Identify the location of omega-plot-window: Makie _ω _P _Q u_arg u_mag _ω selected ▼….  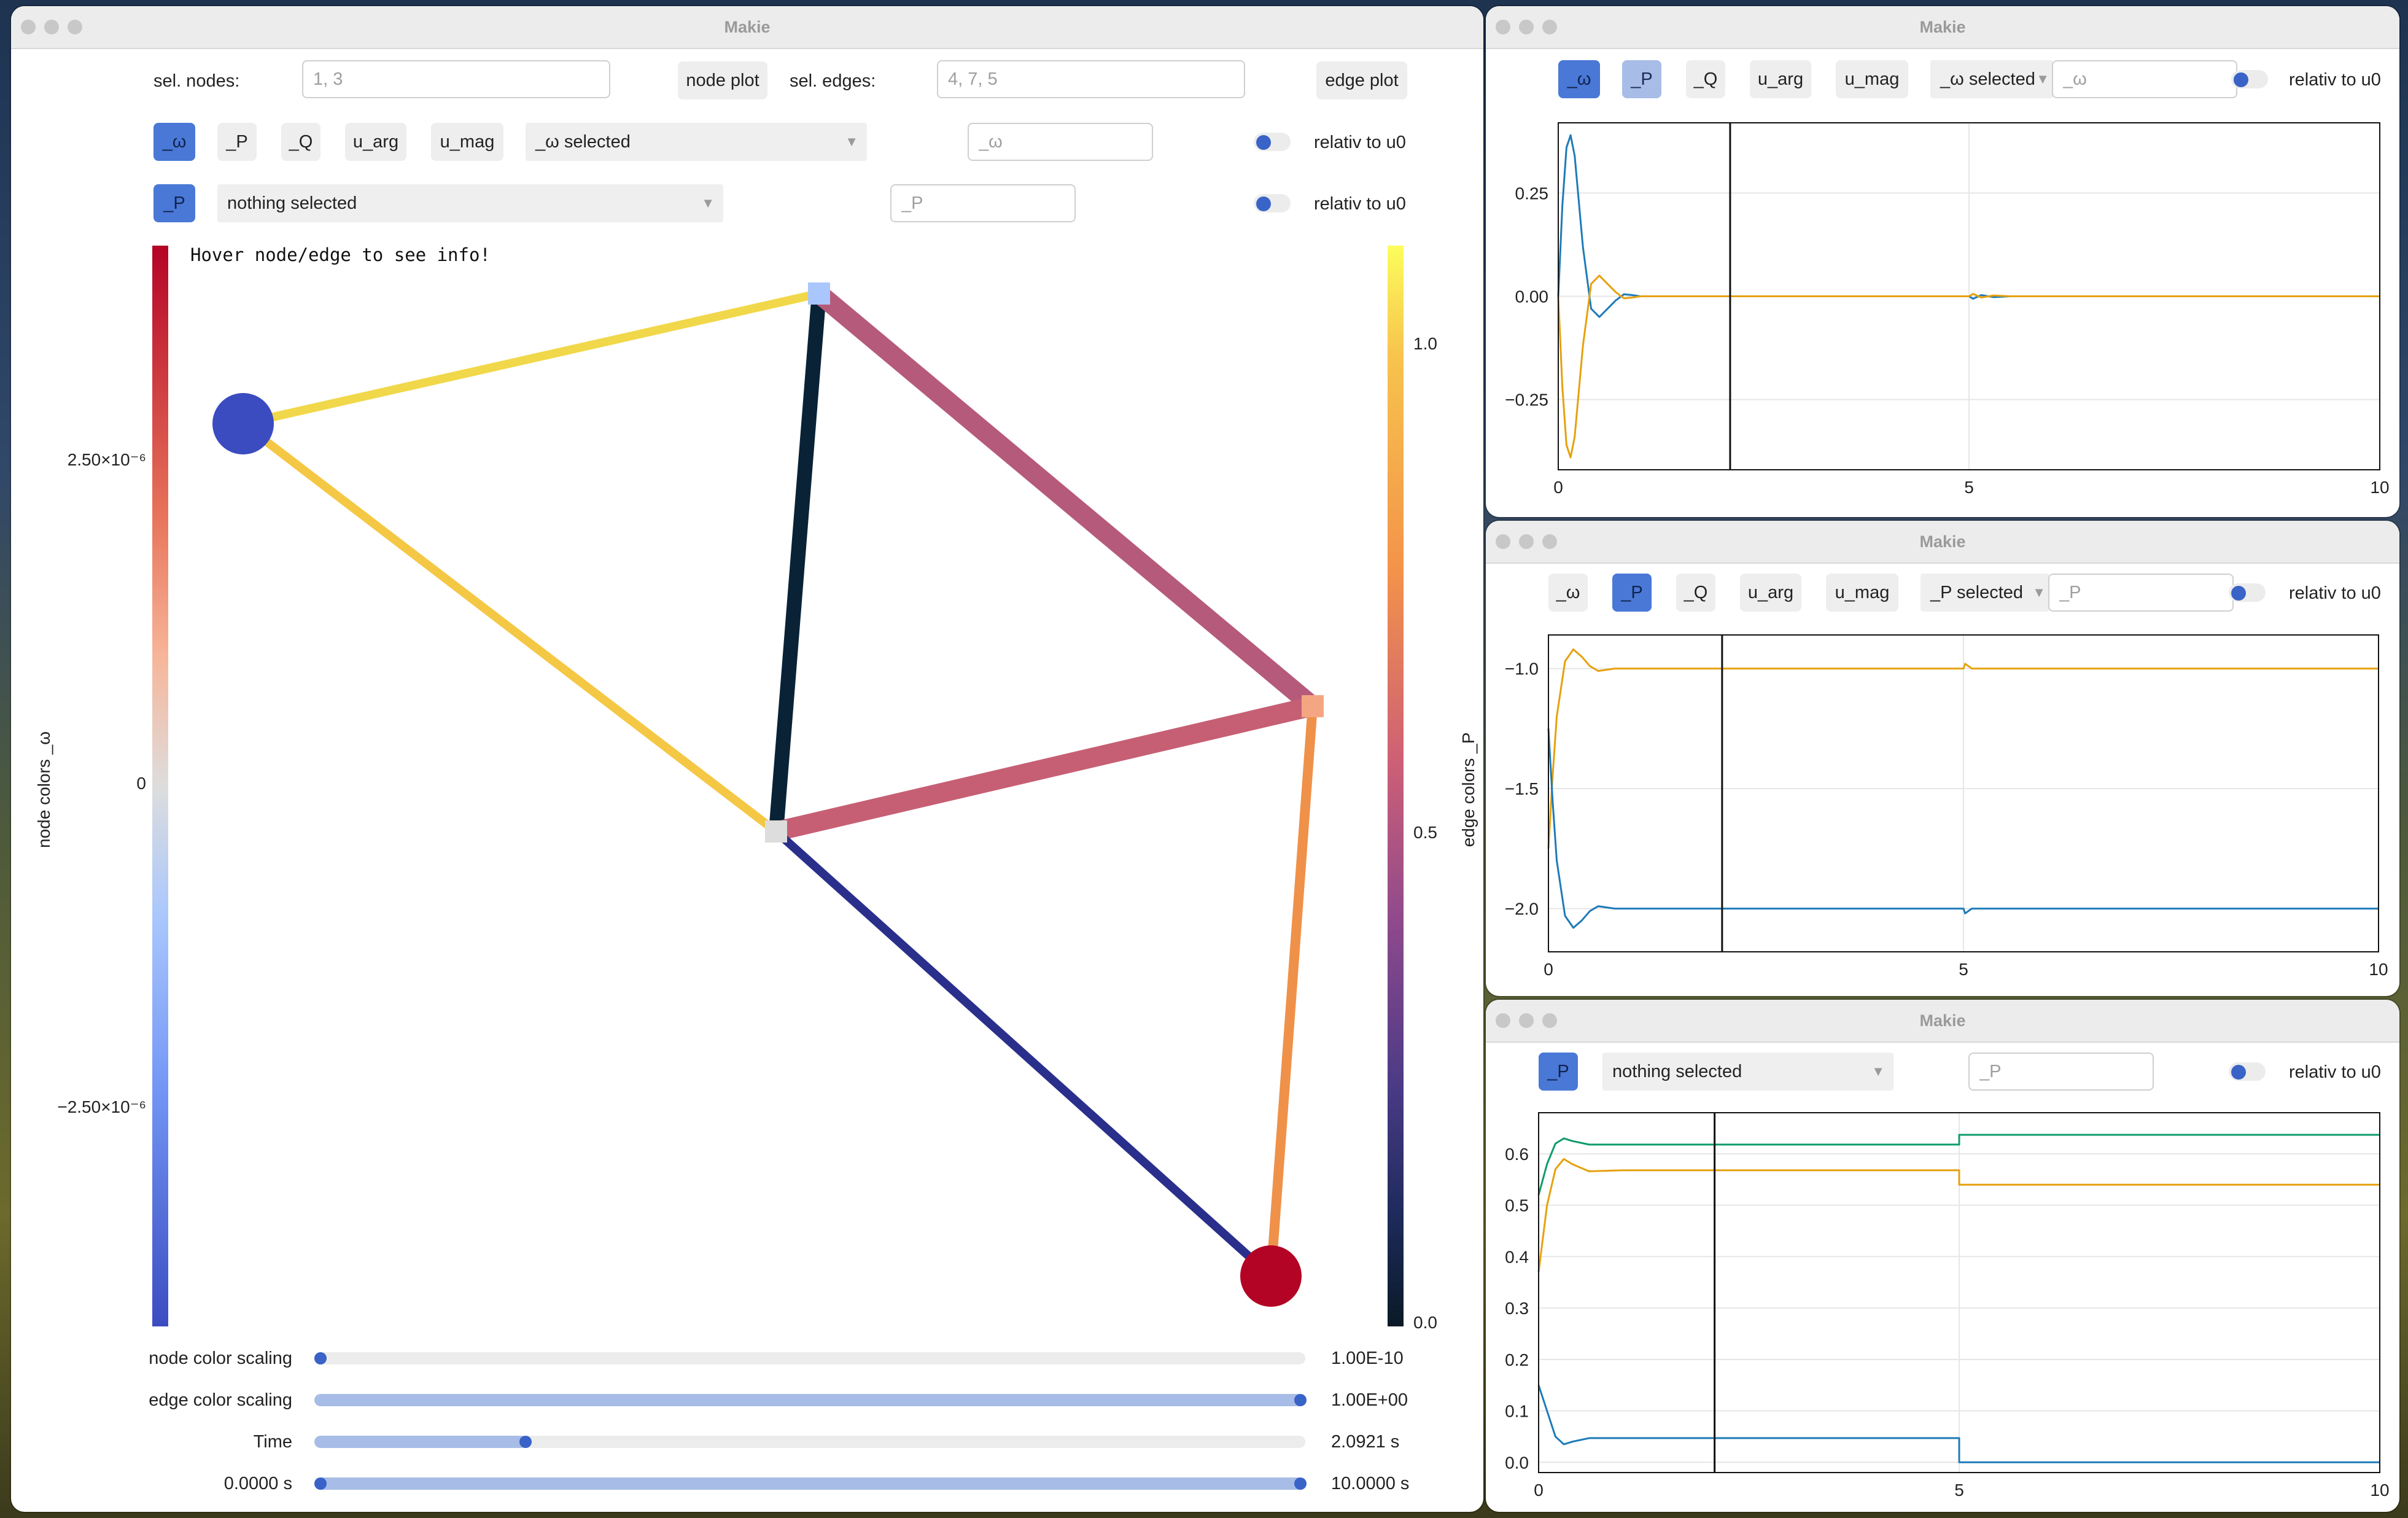
(1943, 261).